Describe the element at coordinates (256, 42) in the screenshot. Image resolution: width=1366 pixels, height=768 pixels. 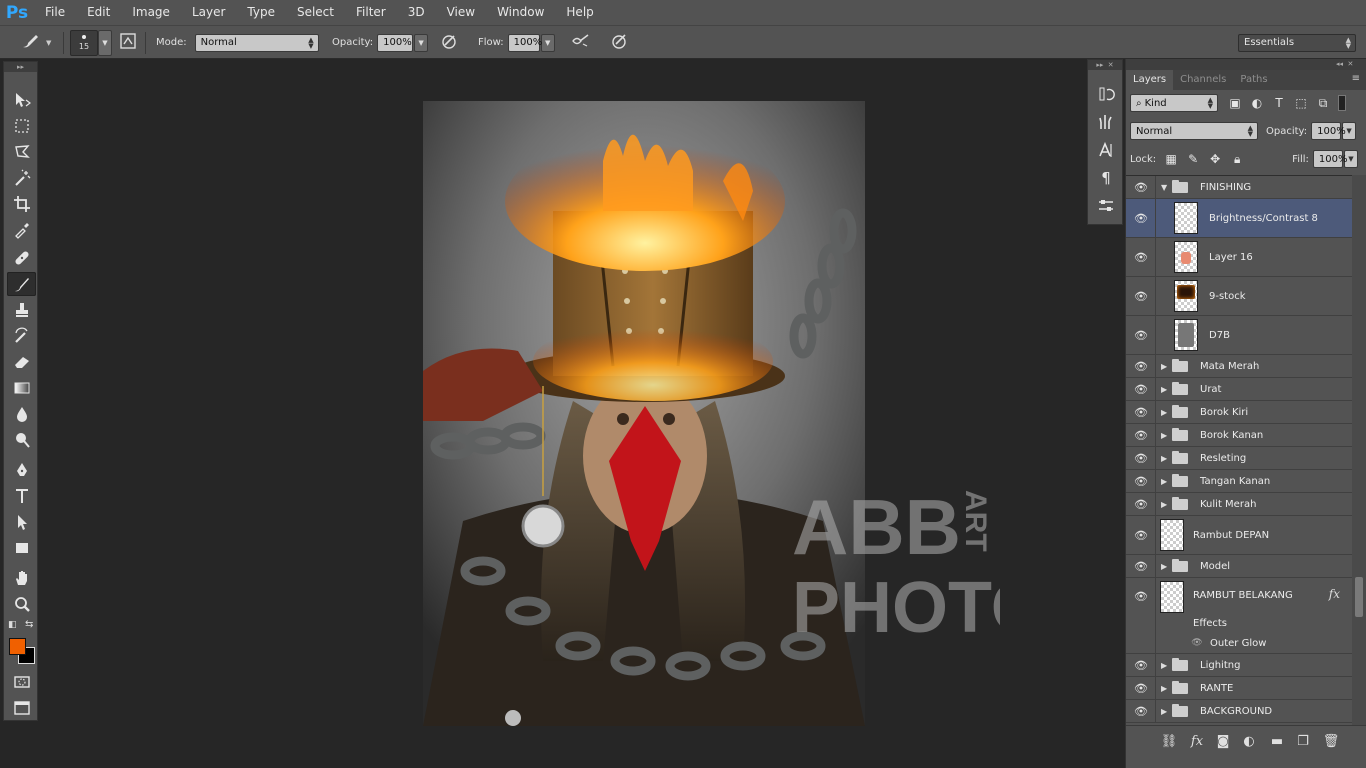
I see `mode-select: Normal ▲ ▼` at that location.